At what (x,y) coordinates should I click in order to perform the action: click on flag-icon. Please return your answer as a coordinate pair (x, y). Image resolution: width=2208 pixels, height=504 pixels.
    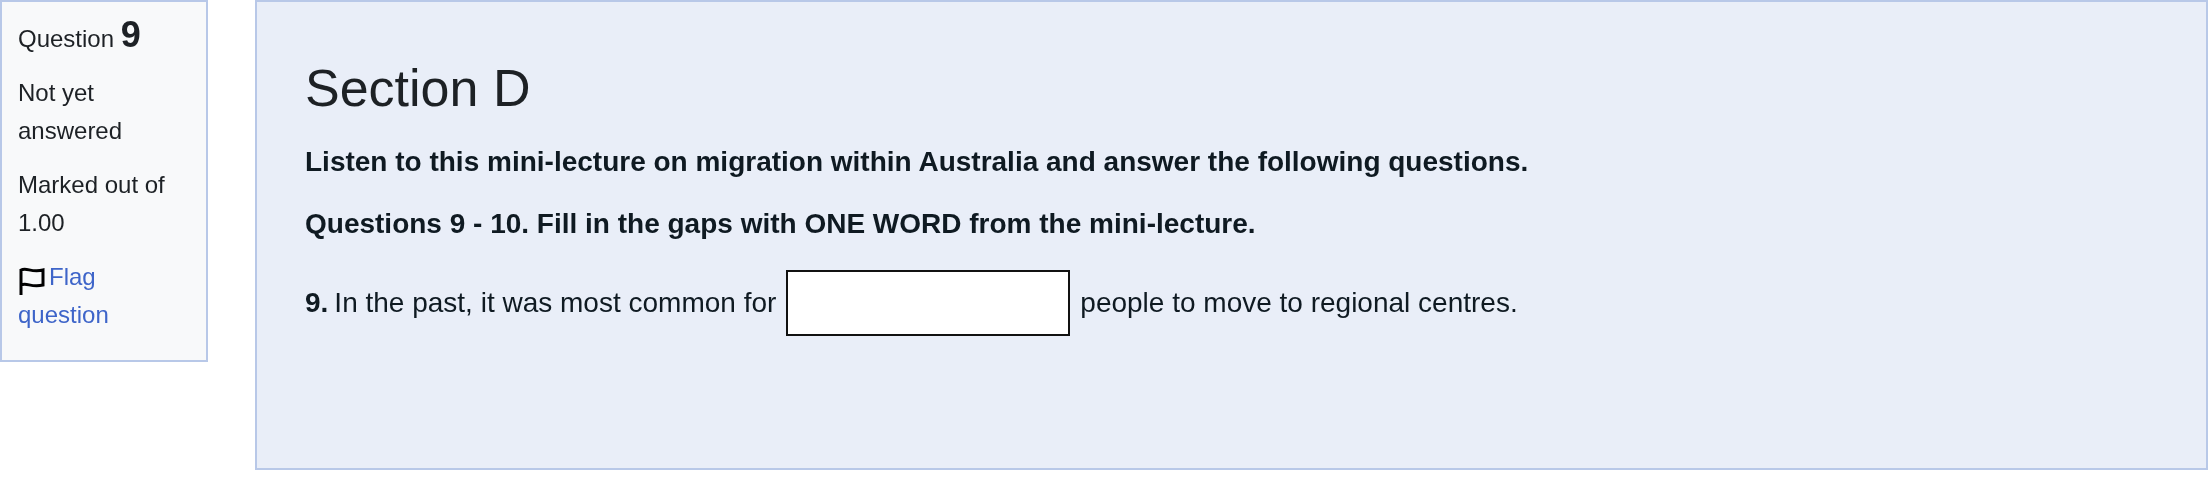
    Looking at the image, I should click on (32, 281).